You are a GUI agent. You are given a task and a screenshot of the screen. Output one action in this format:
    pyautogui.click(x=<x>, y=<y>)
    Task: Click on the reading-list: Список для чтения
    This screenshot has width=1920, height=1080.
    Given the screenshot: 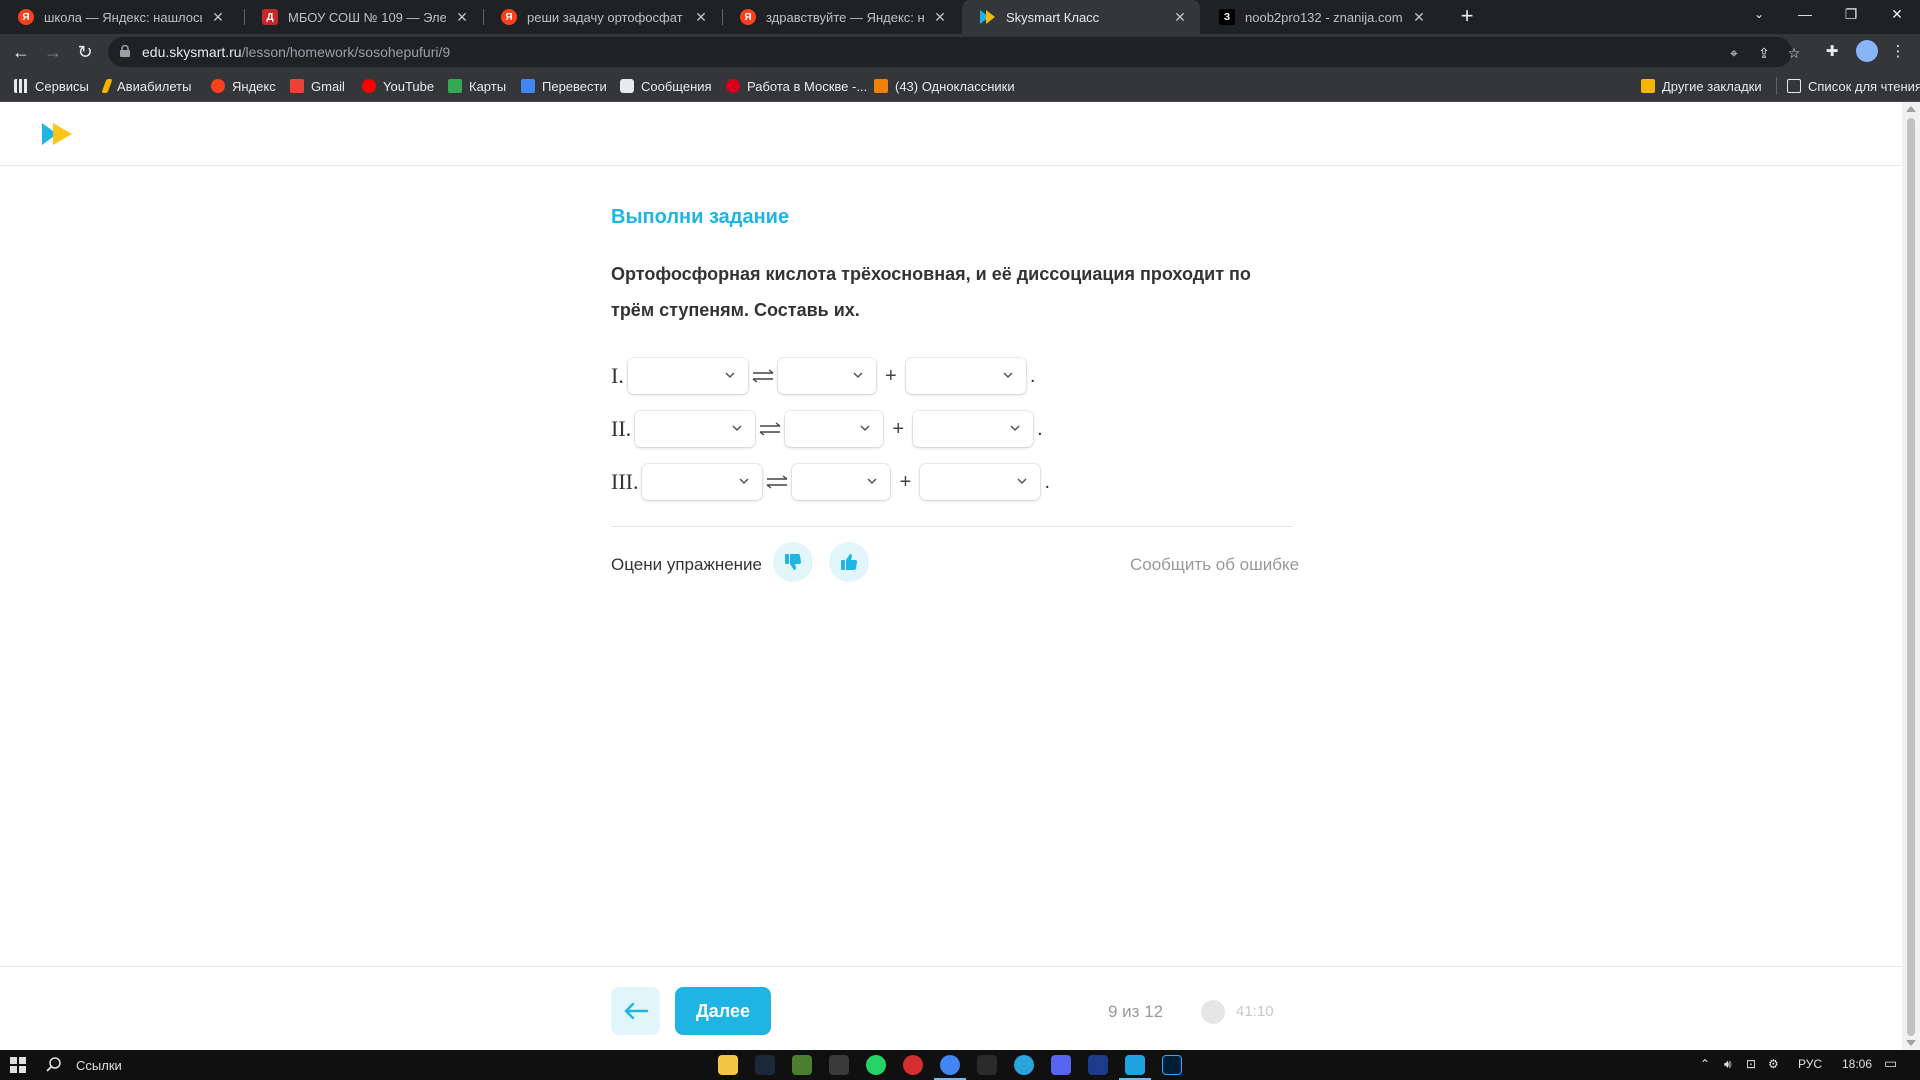 What is the action you would take?
    pyautogui.click(x=1848, y=86)
    